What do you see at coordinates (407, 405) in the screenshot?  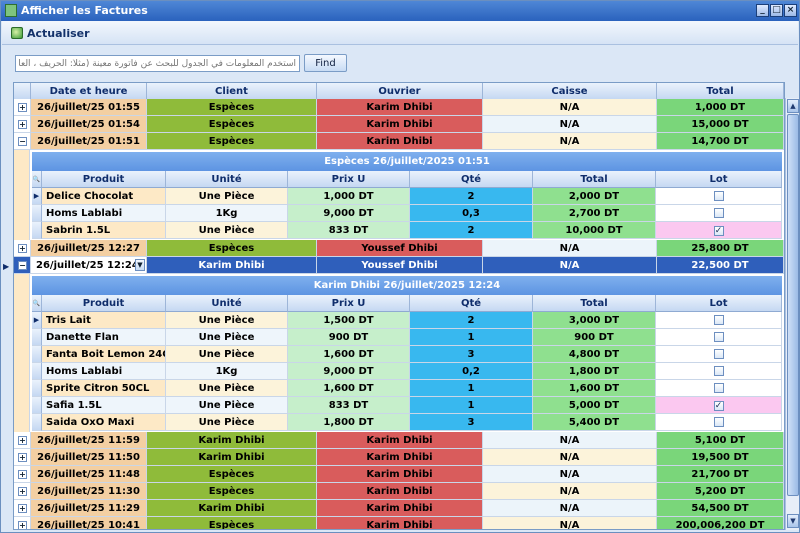 I see `detail-row: Safia 1.5L Une Pièce 833 DT 1 5,000 DT ✓` at bounding box center [407, 405].